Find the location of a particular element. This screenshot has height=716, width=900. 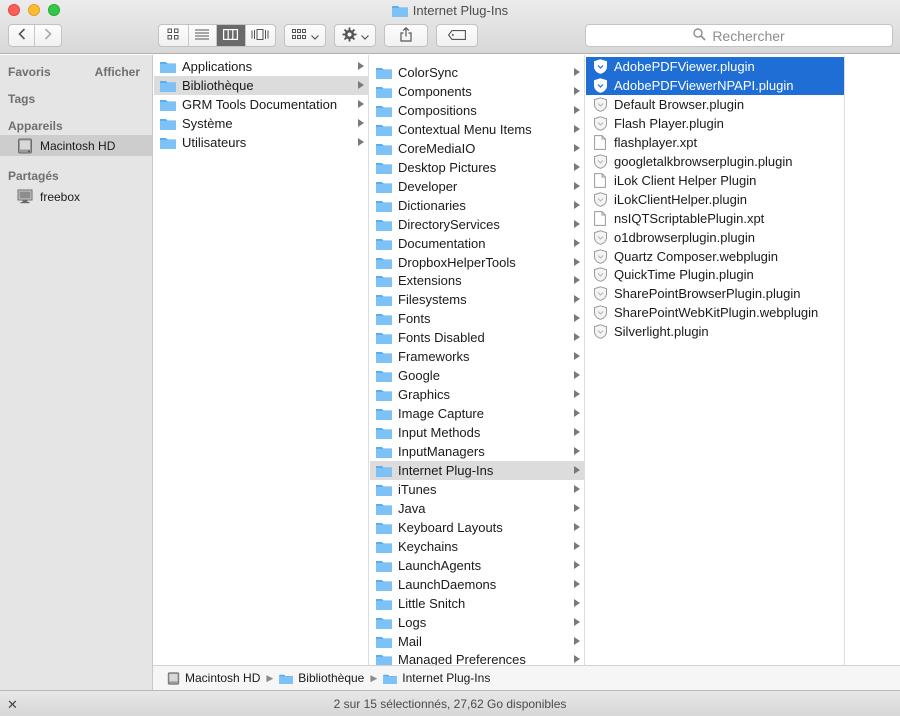

column-row-itunes: iTunes is located at coordinates (477, 489).